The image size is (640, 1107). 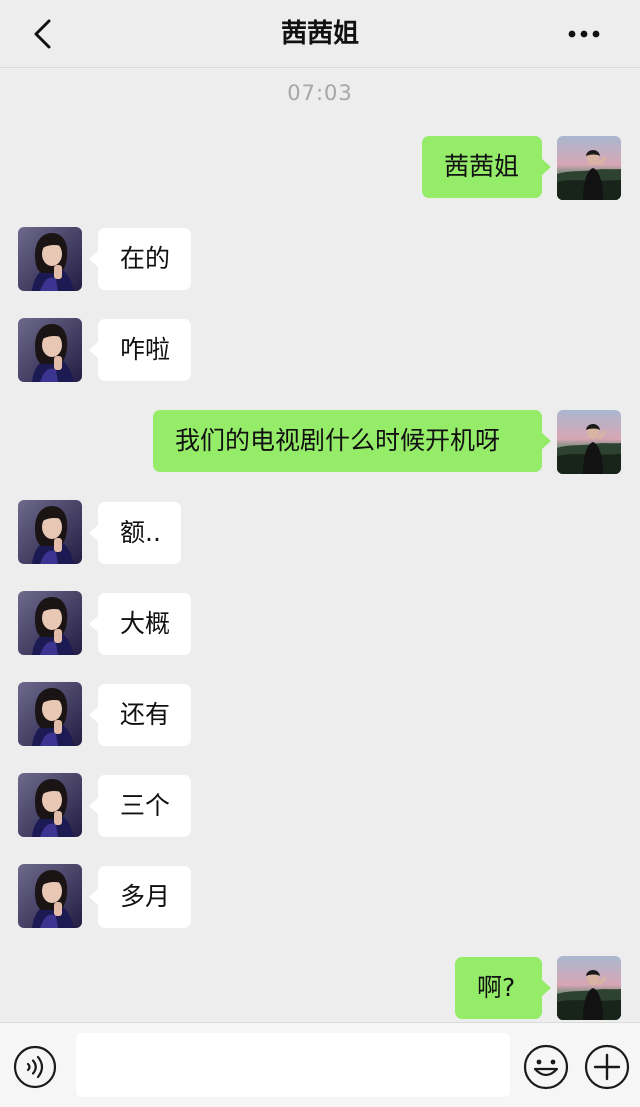 I want to click on plus-icon, so click(x=607, y=1067).